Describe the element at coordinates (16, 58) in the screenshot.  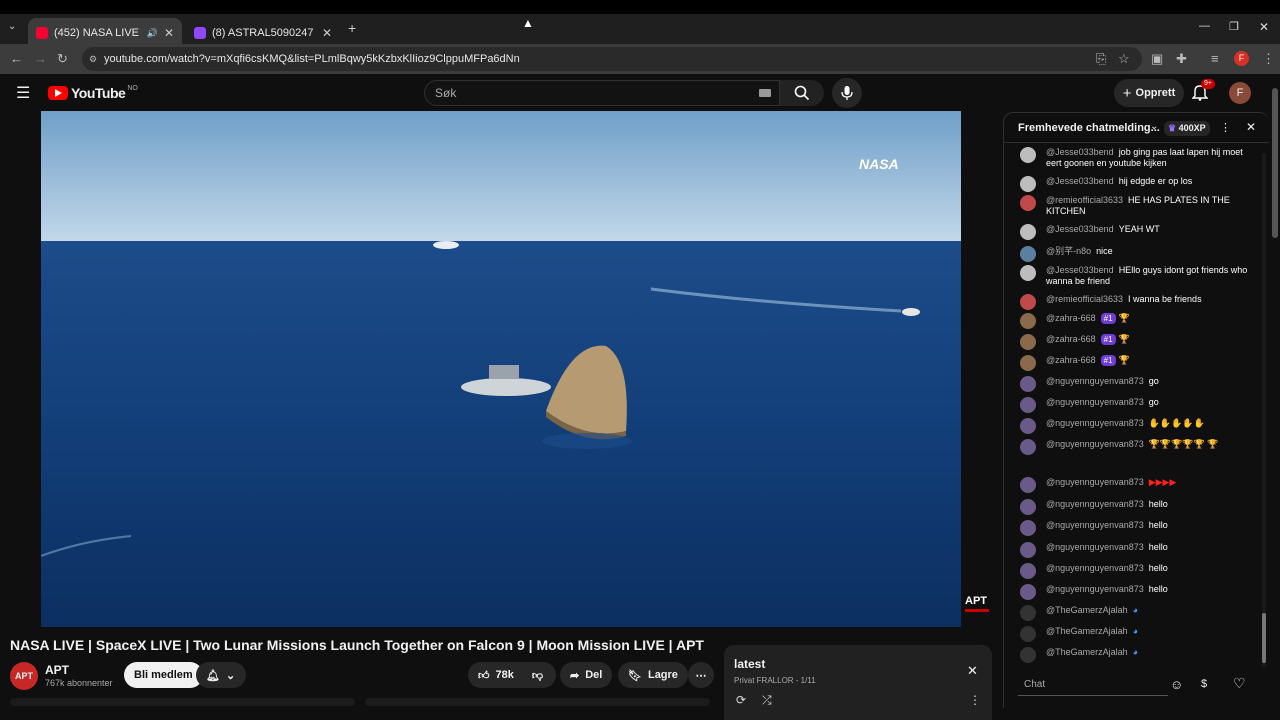
I see `back-icon: ←` at that location.